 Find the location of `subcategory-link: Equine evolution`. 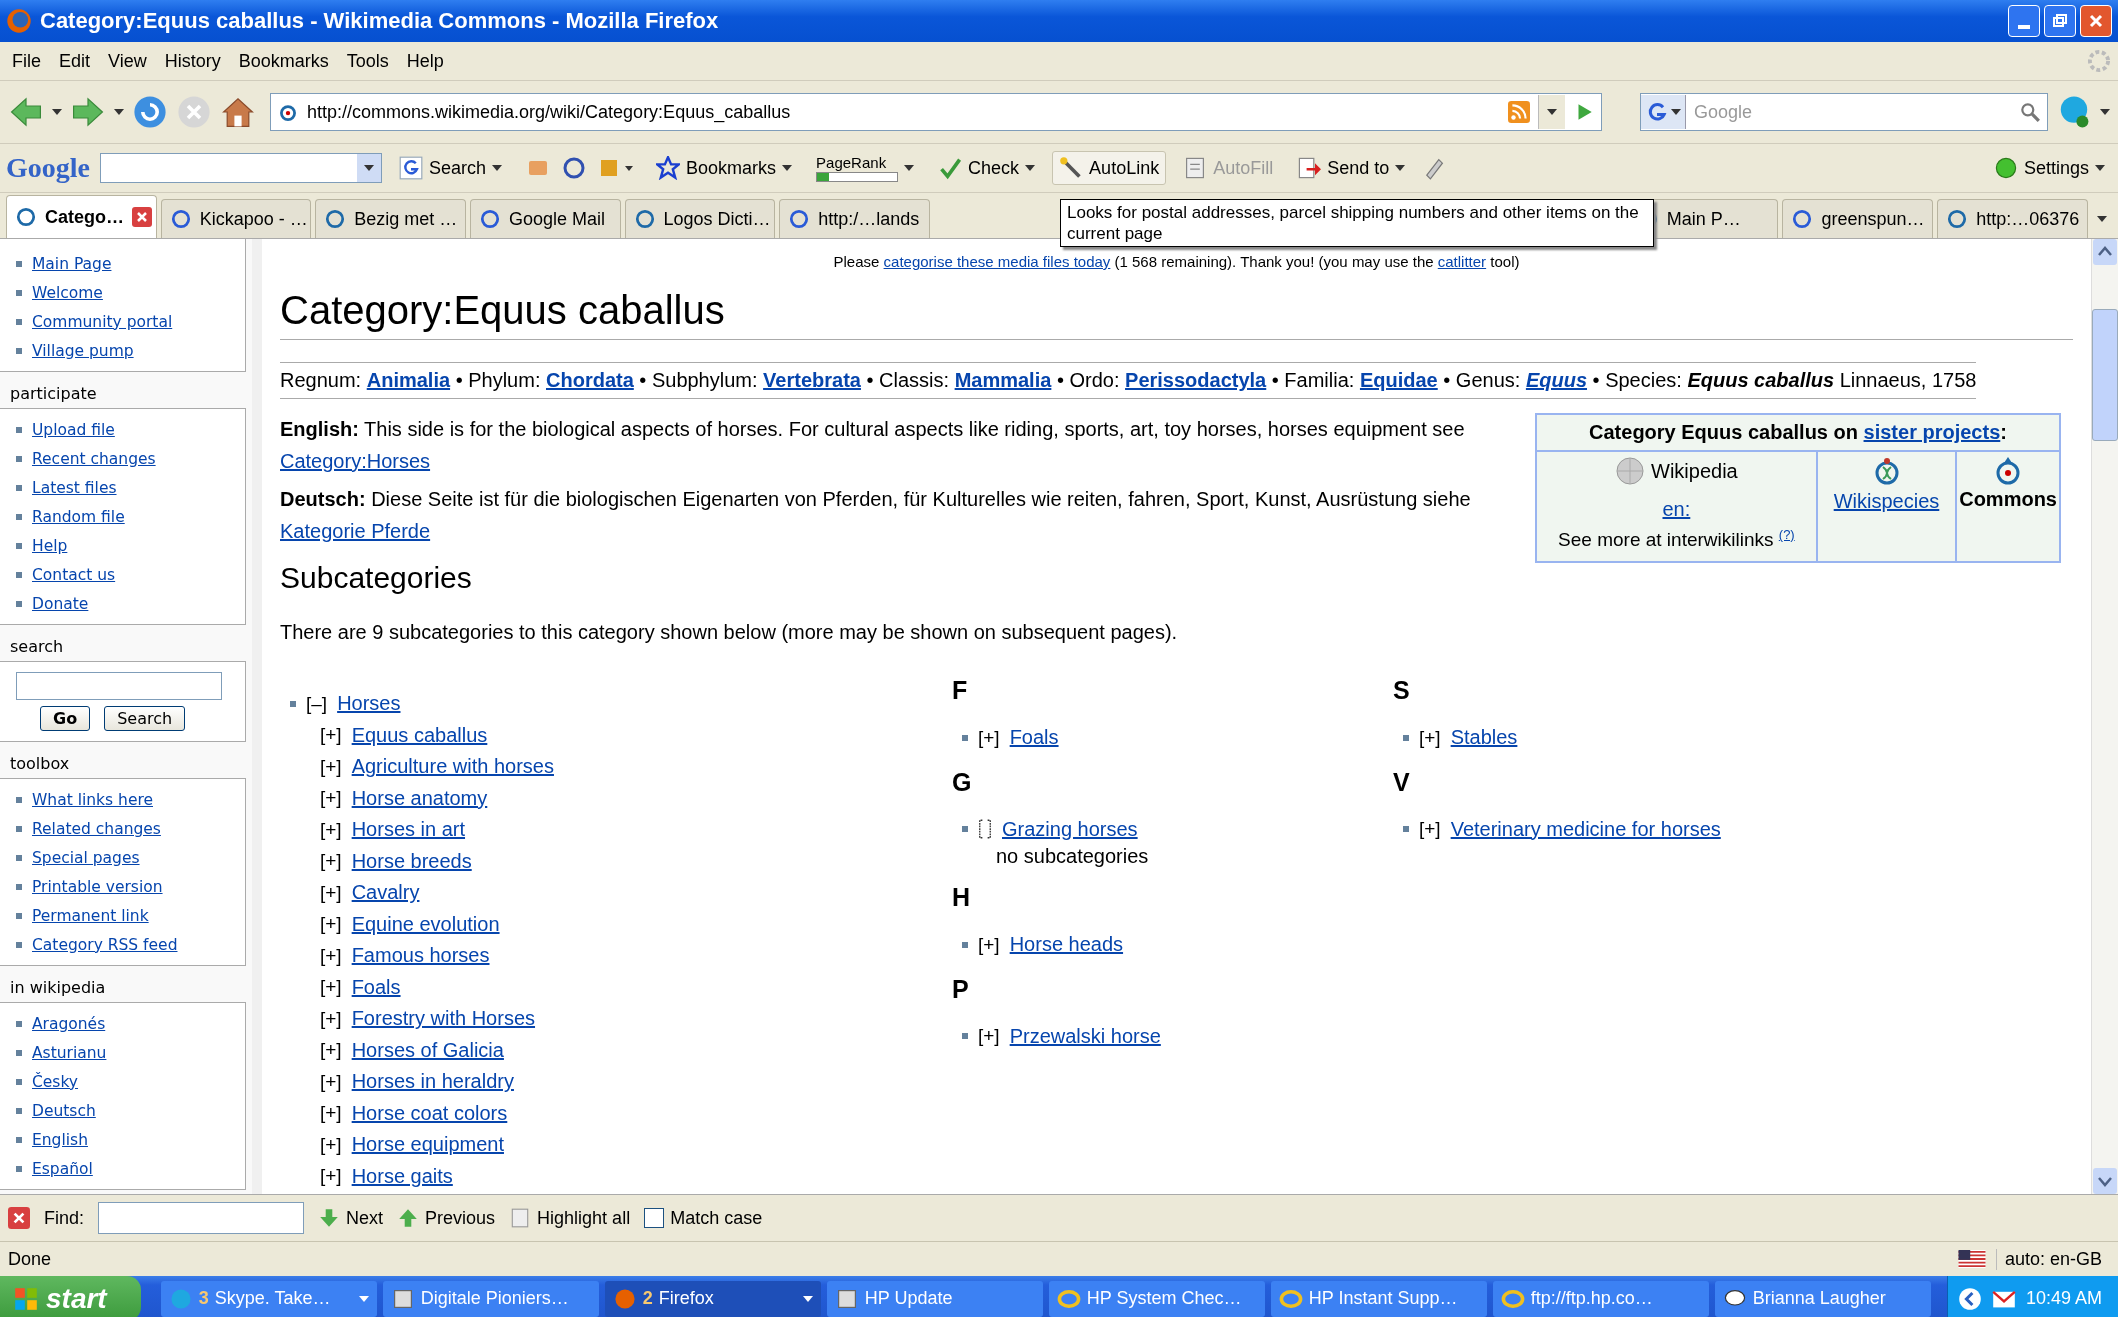

subcategory-link: Equine evolution is located at coordinates (425, 924).